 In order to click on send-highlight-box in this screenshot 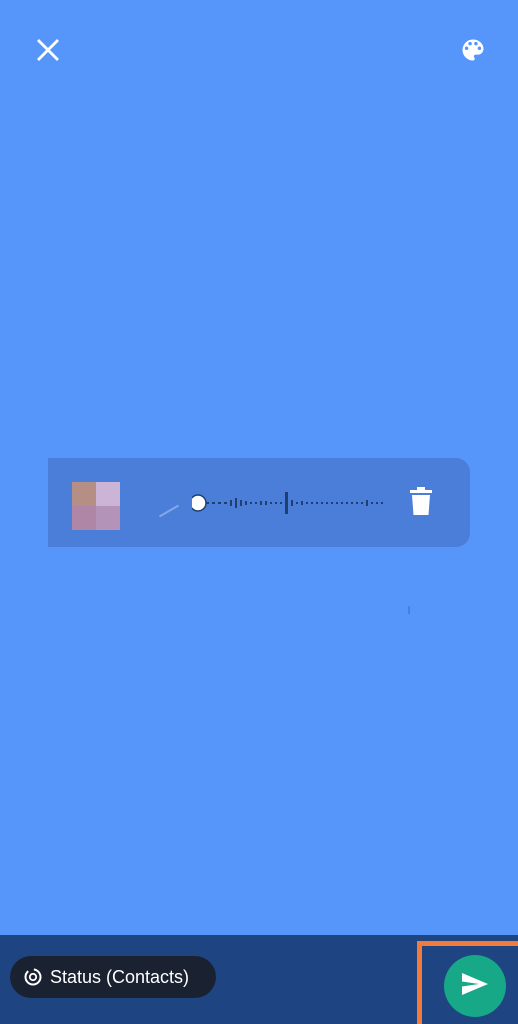, I will do `click(467, 982)`.